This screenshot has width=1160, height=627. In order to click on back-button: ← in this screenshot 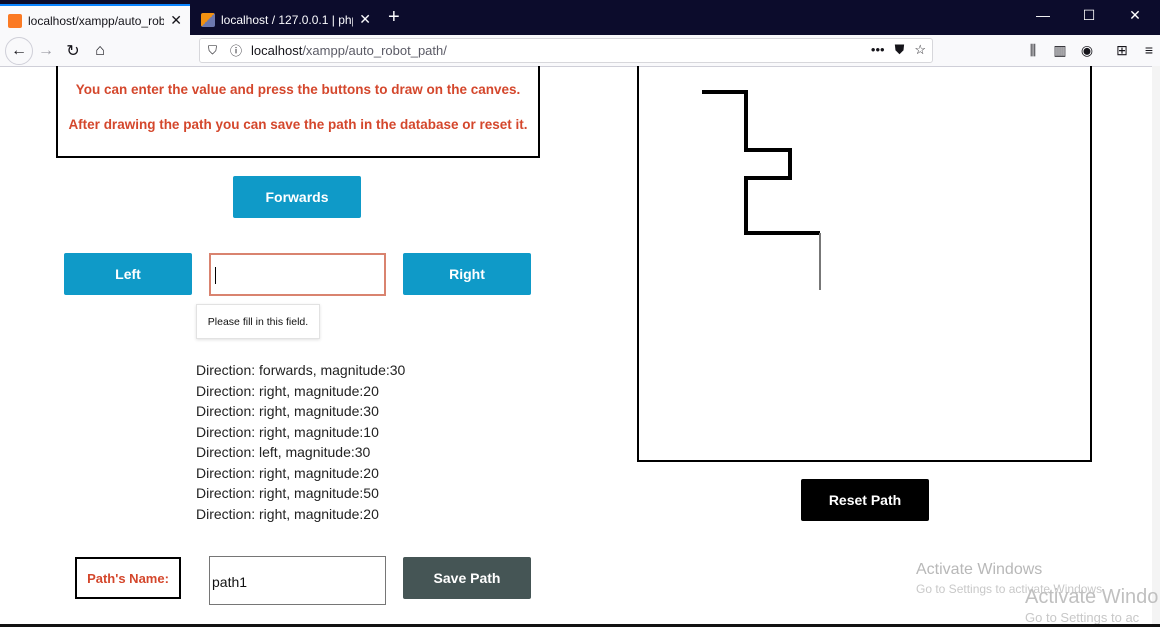, I will do `click(19, 51)`.